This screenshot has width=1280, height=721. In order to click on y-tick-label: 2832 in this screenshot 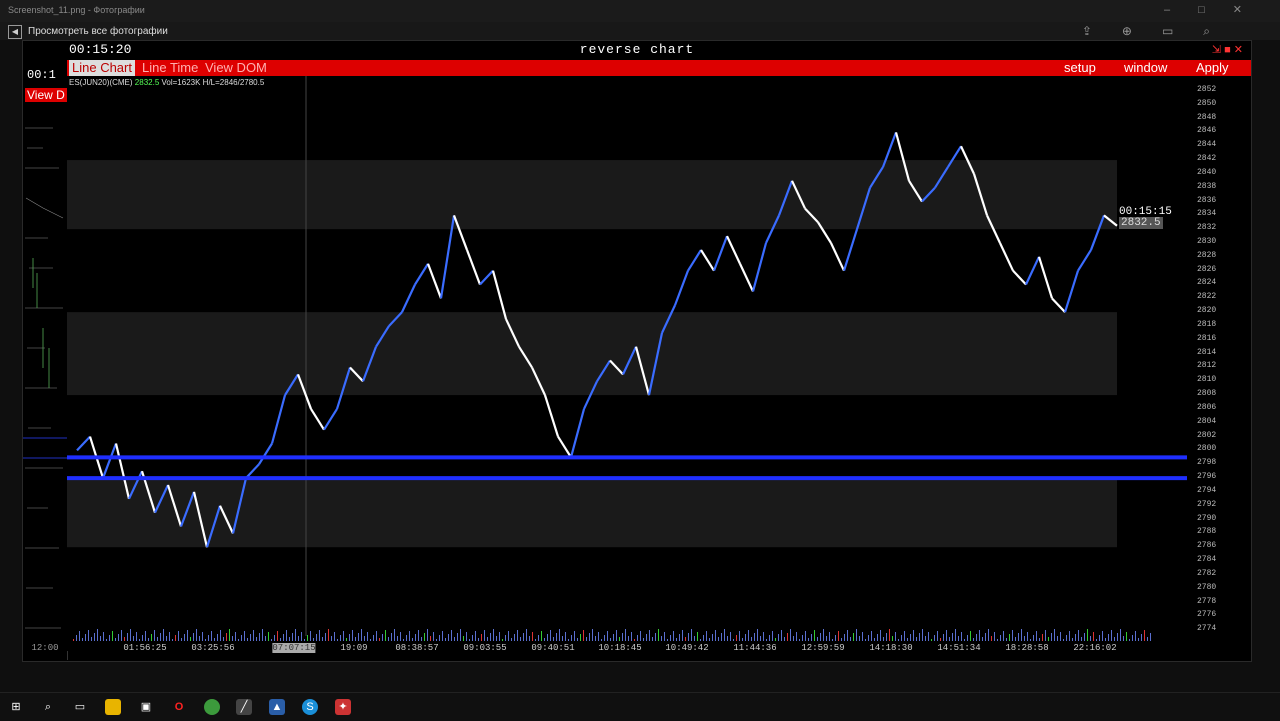, I will do `click(1207, 228)`.